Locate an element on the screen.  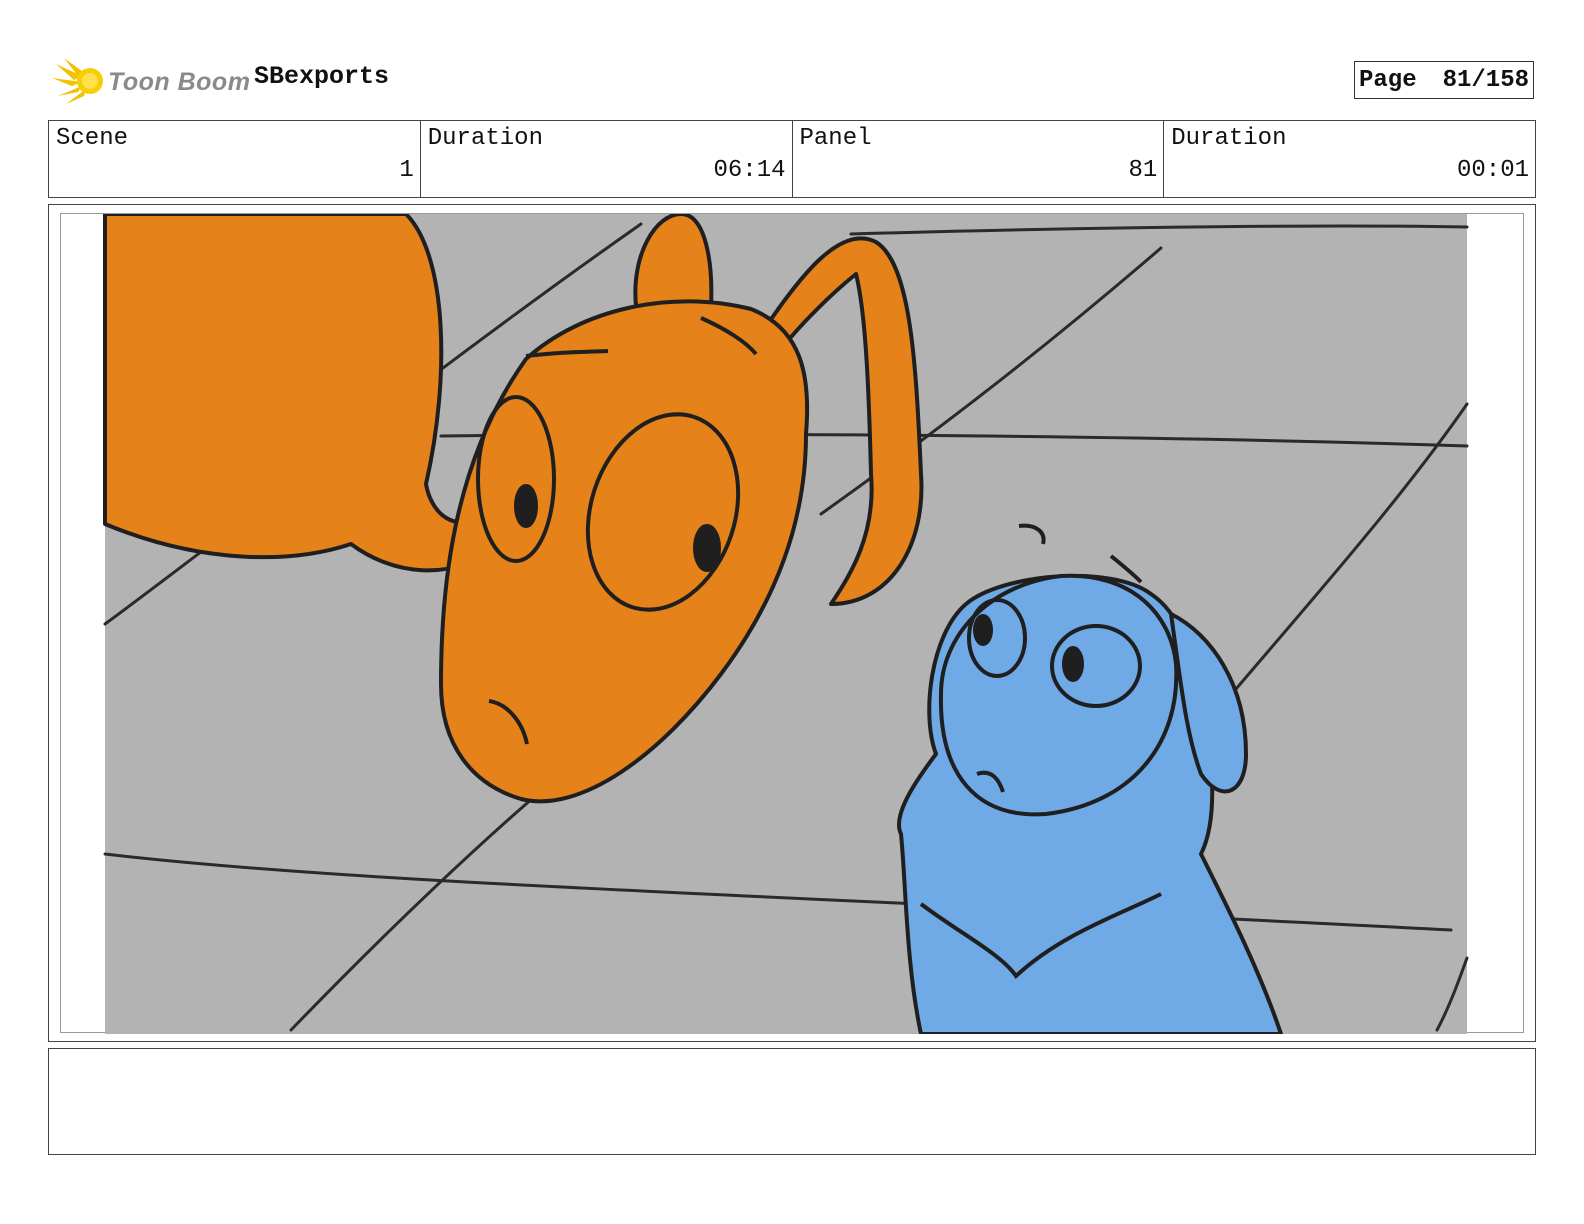
scene-duration-cell: Duration 06:14 is located at coordinates (607, 159).